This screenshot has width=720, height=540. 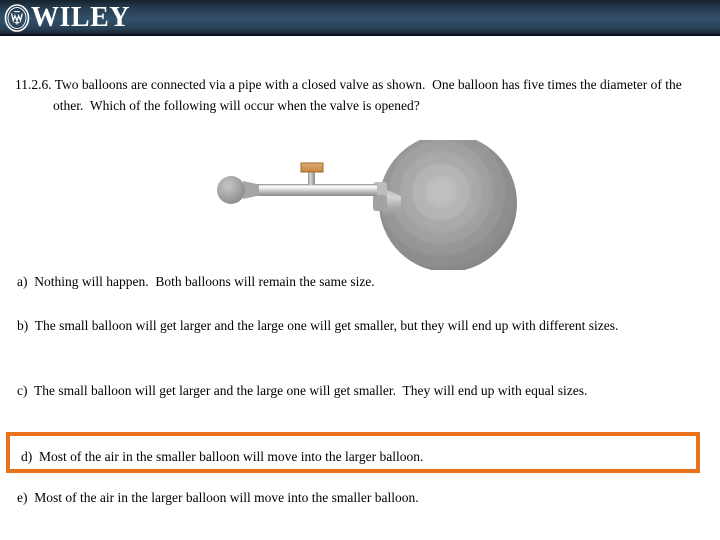 What do you see at coordinates (80, 17) in the screenshot?
I see `wiley-wordmark: WILEY` at bounding box center [80, 17].